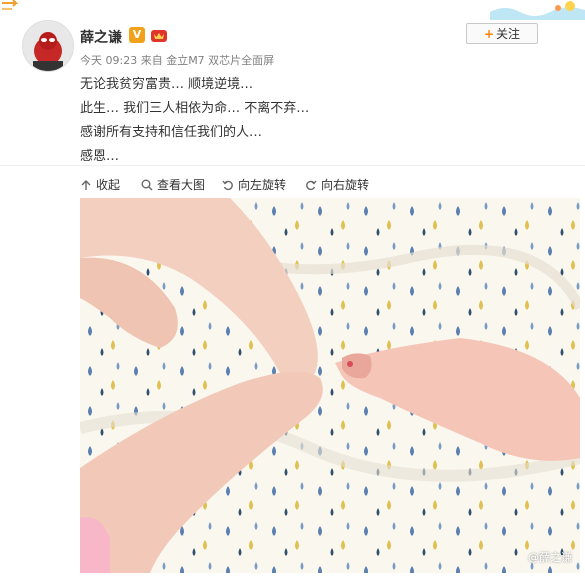 The height and width of the screenshot is (581, 585). What do you see at coordinates (86, 184) in the screenshot?
I see `collapse-icon` at bounding box center [86, 184].